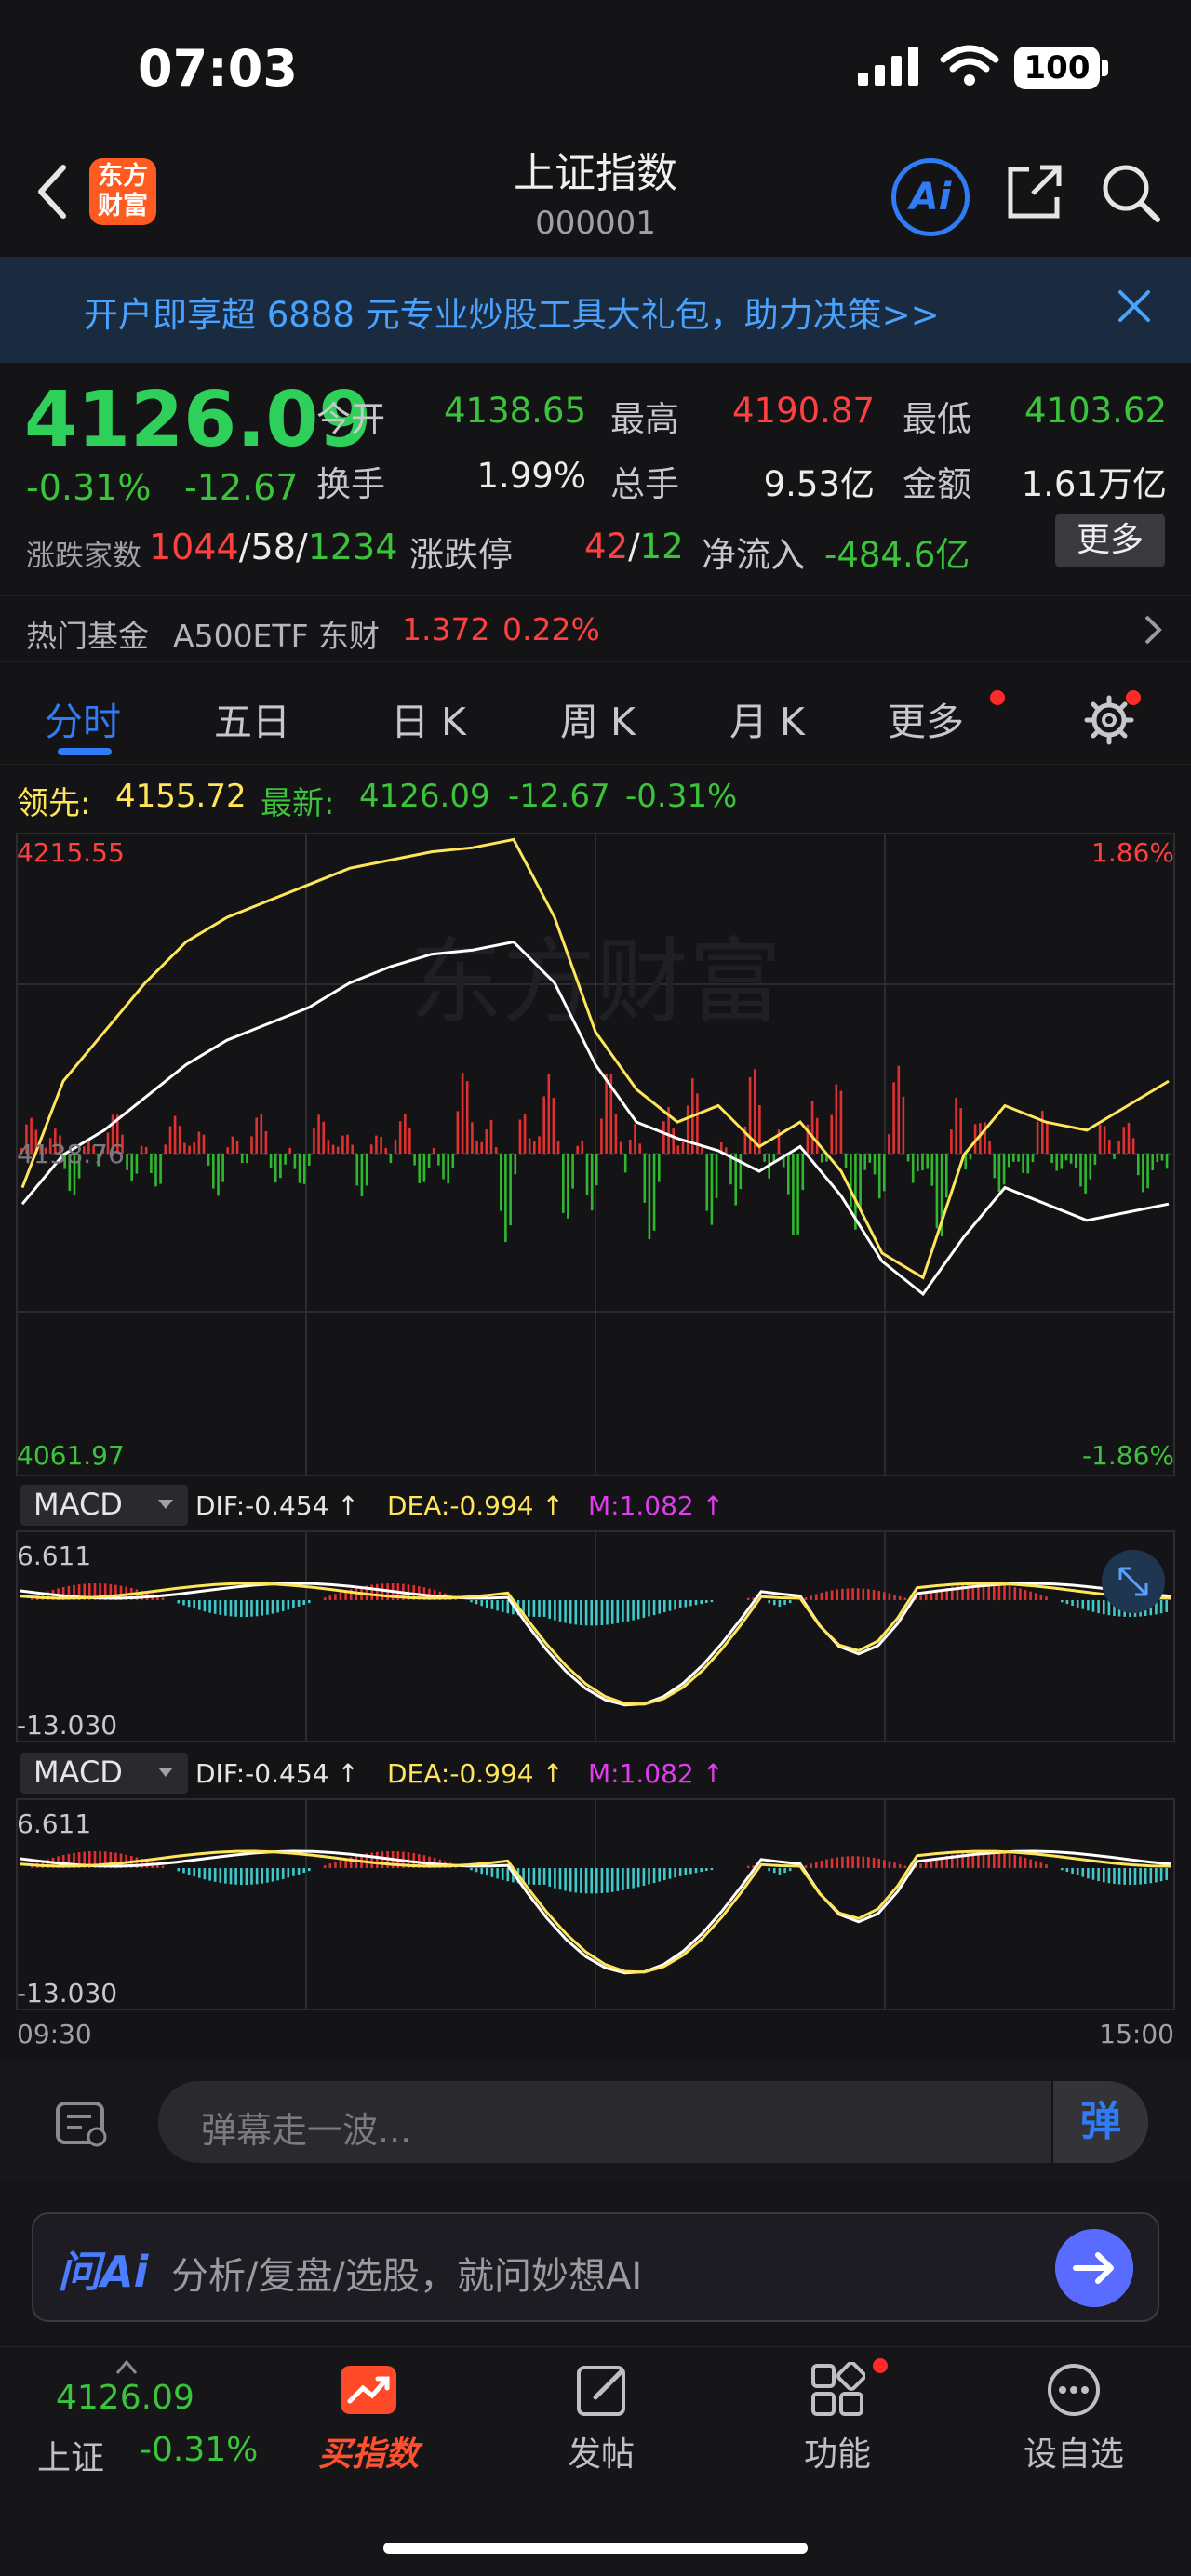  What do you see at coordinates (350, 419) in the screenshot?
I see `open-label: 今开` at bounding box center [350, 419].